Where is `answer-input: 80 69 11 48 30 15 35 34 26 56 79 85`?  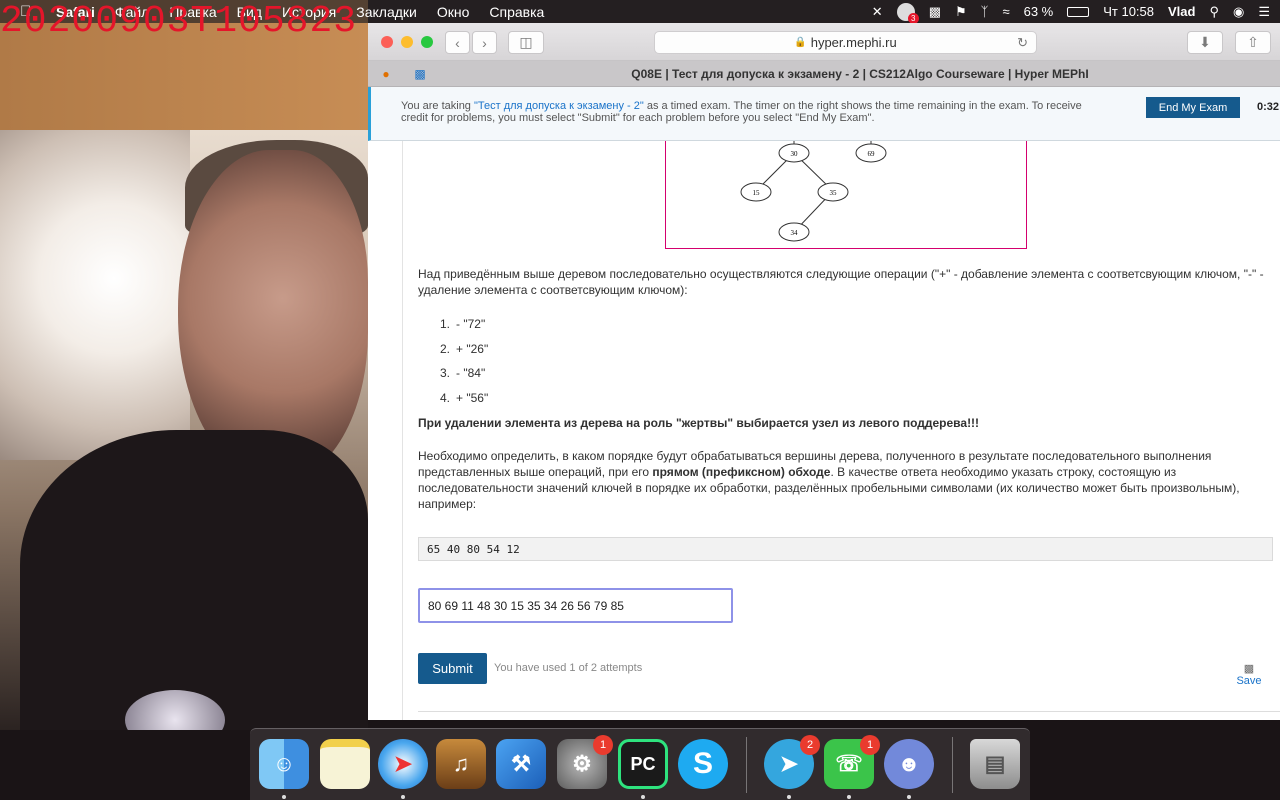 answer-input: 80 69 11 48 30 15 35 34 26 56 79 85 is located at coordinates (575, 605).